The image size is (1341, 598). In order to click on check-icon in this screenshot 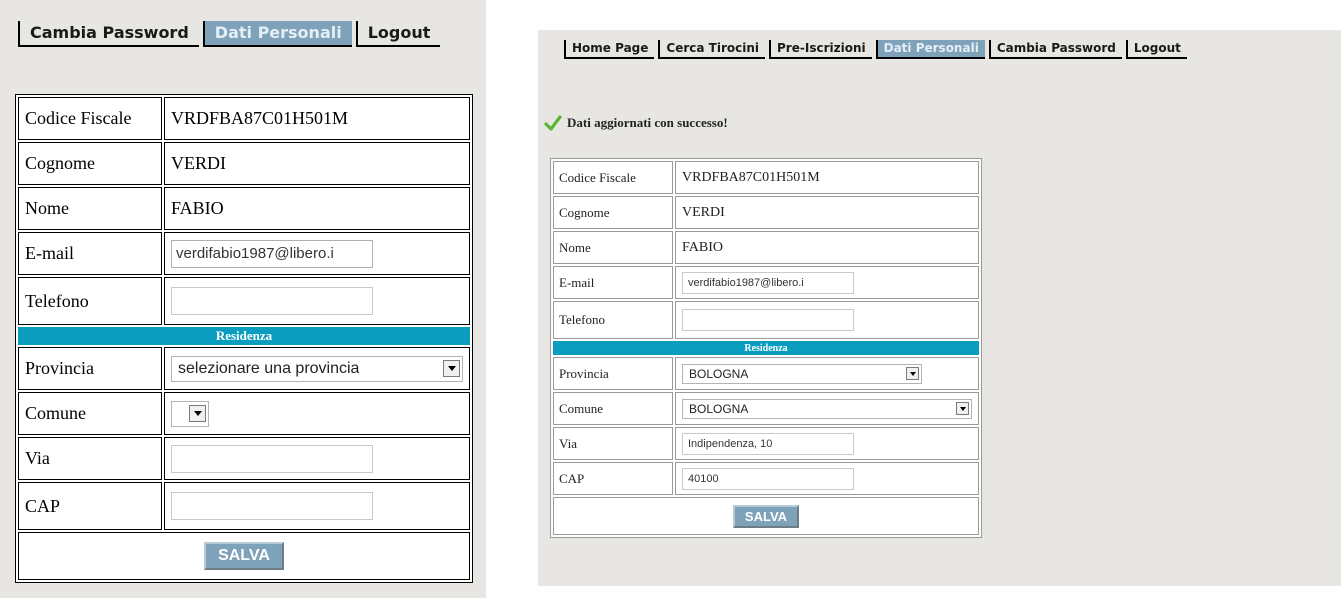, I will do `click(553, 123)`.